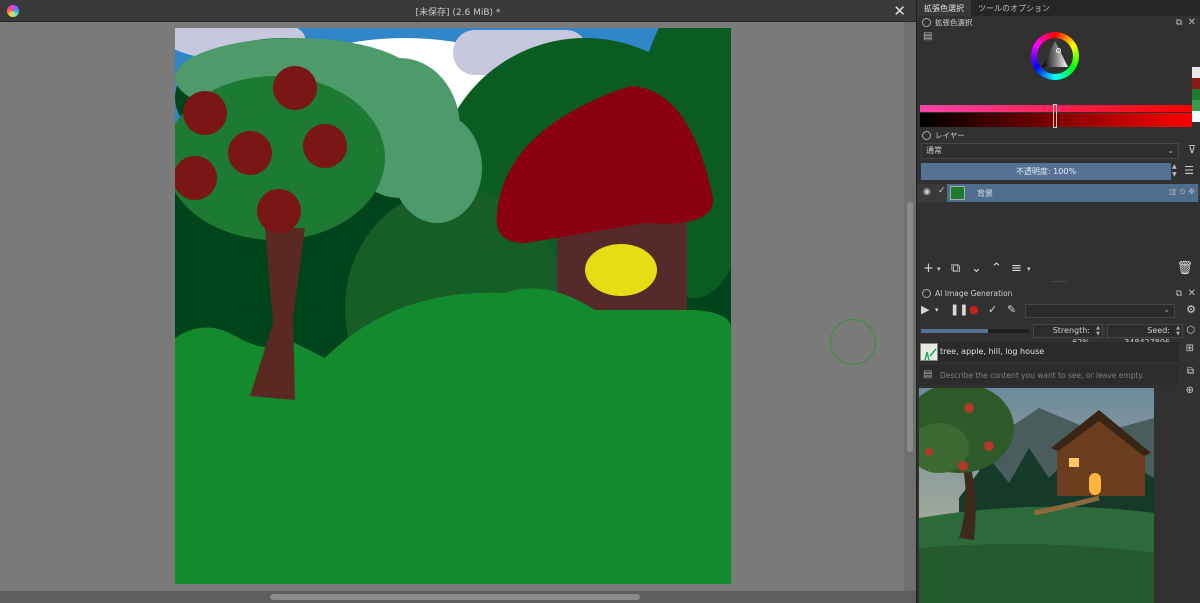  I want to click on text-field-icon: ▤, so click(928, 374).